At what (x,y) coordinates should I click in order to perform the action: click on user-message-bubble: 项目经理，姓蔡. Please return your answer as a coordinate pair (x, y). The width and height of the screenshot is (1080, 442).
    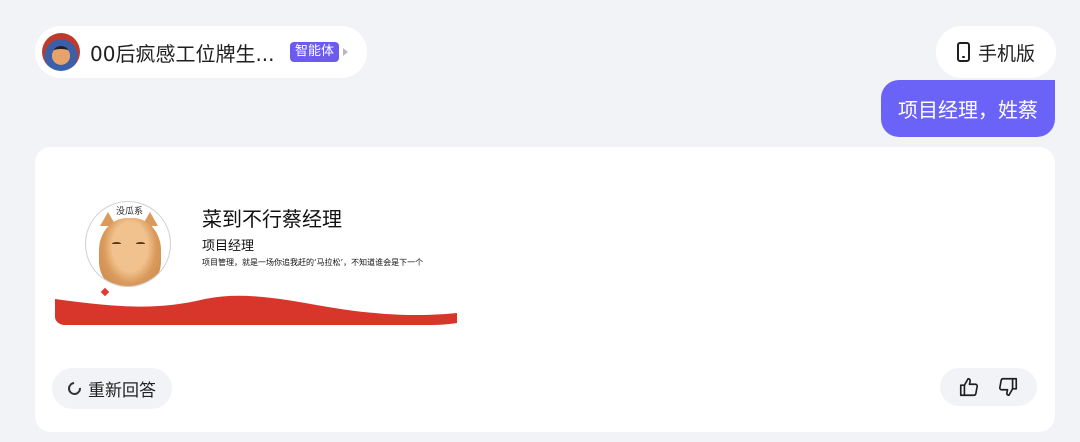
    Looking at the image, I should click on (968, 108).